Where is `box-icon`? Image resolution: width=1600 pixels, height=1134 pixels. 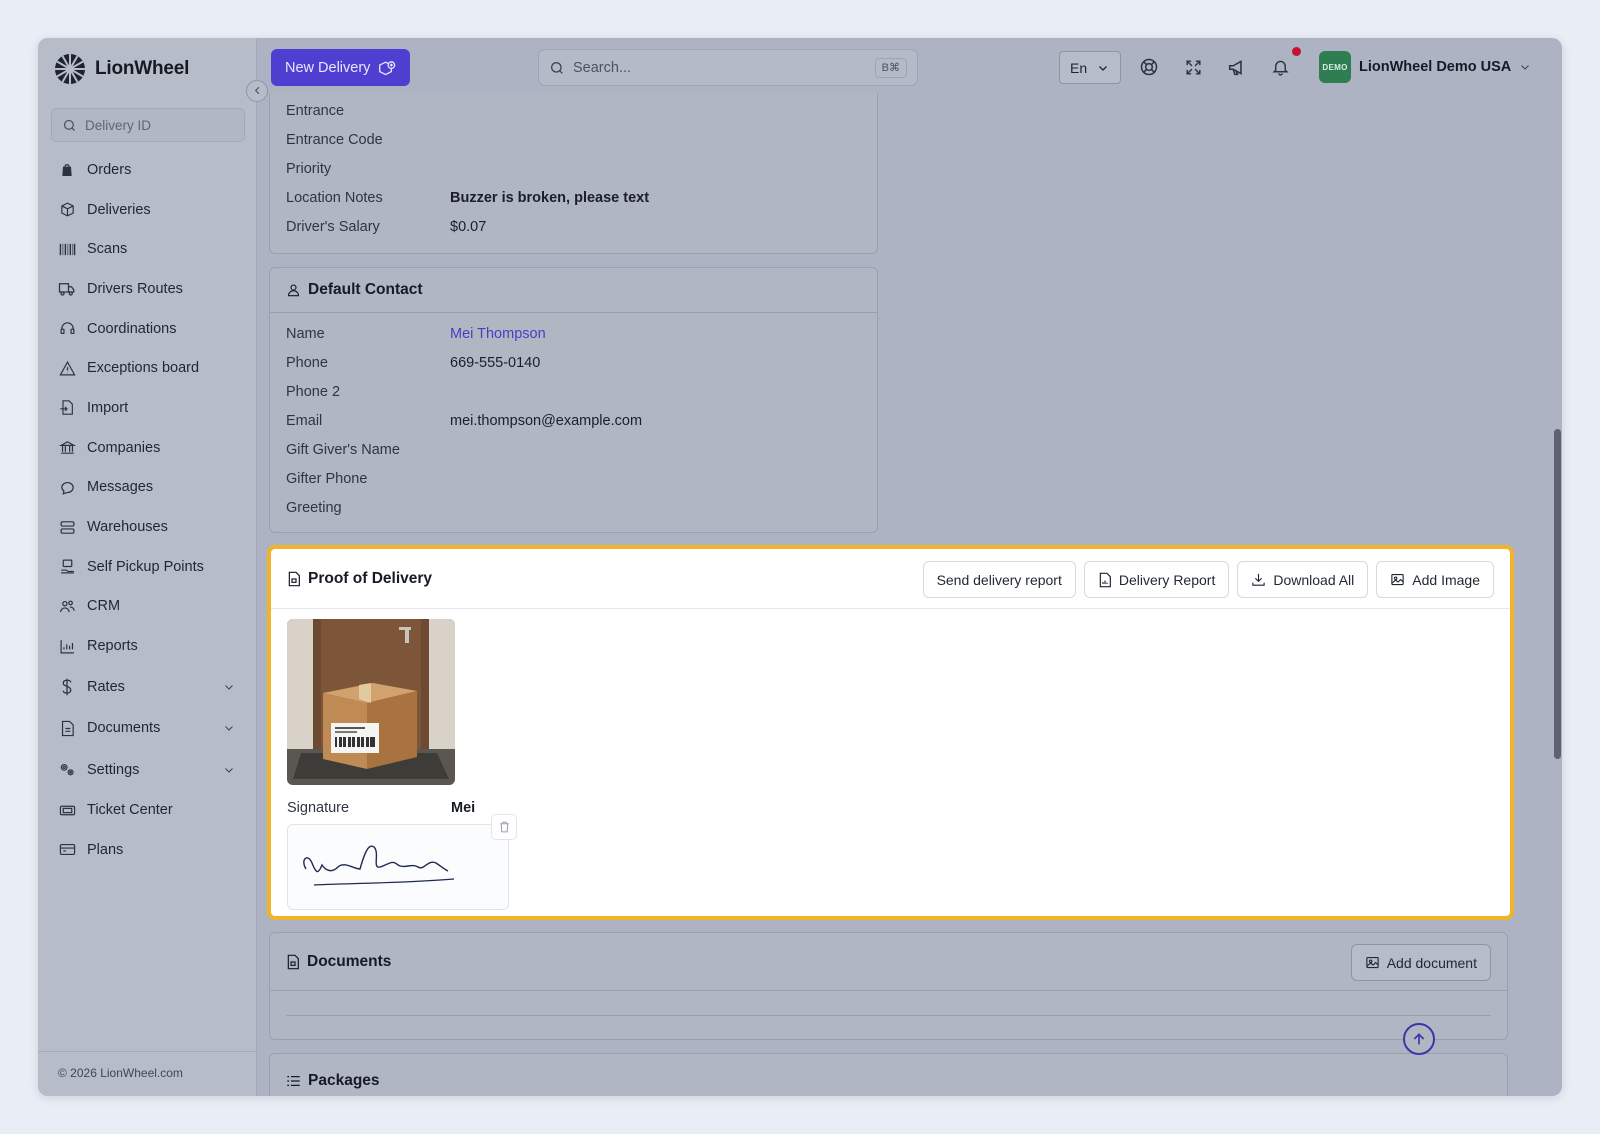
box-icon is located at coordinates (67, 210).